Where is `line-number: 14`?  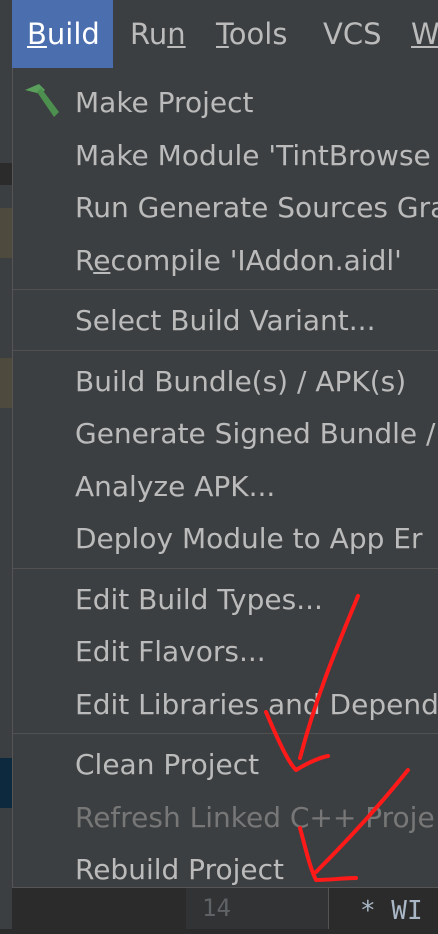
line-number: 14 is located at coordinates (216, 908).